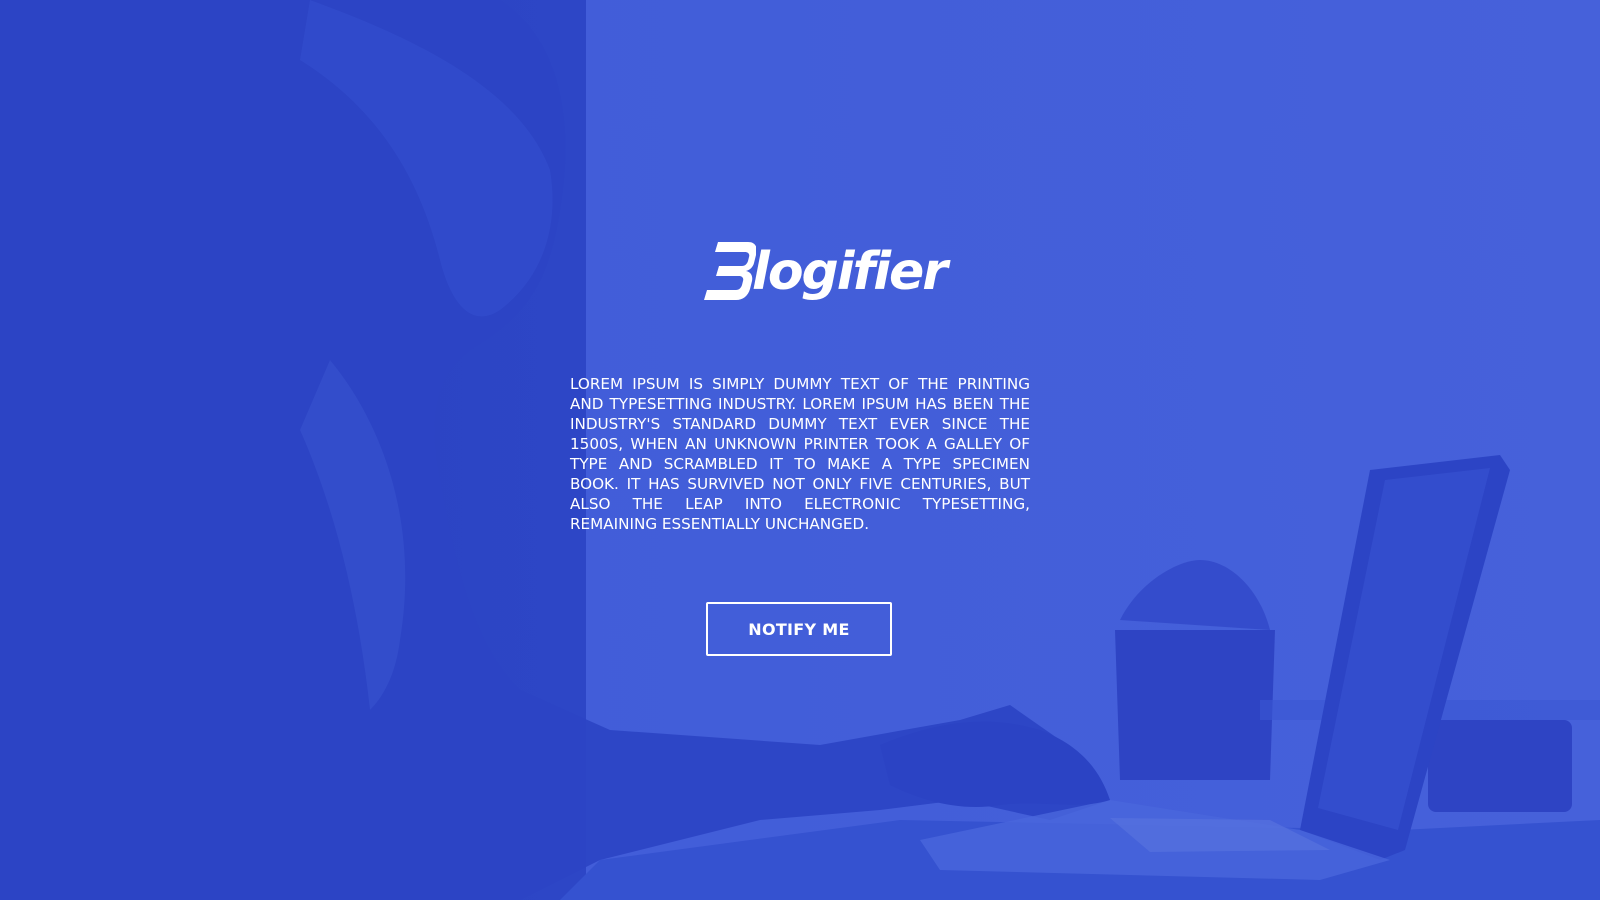 The image size is (1600, 900). I want to click on blogifier-logo: logifier, so click(826, 276).